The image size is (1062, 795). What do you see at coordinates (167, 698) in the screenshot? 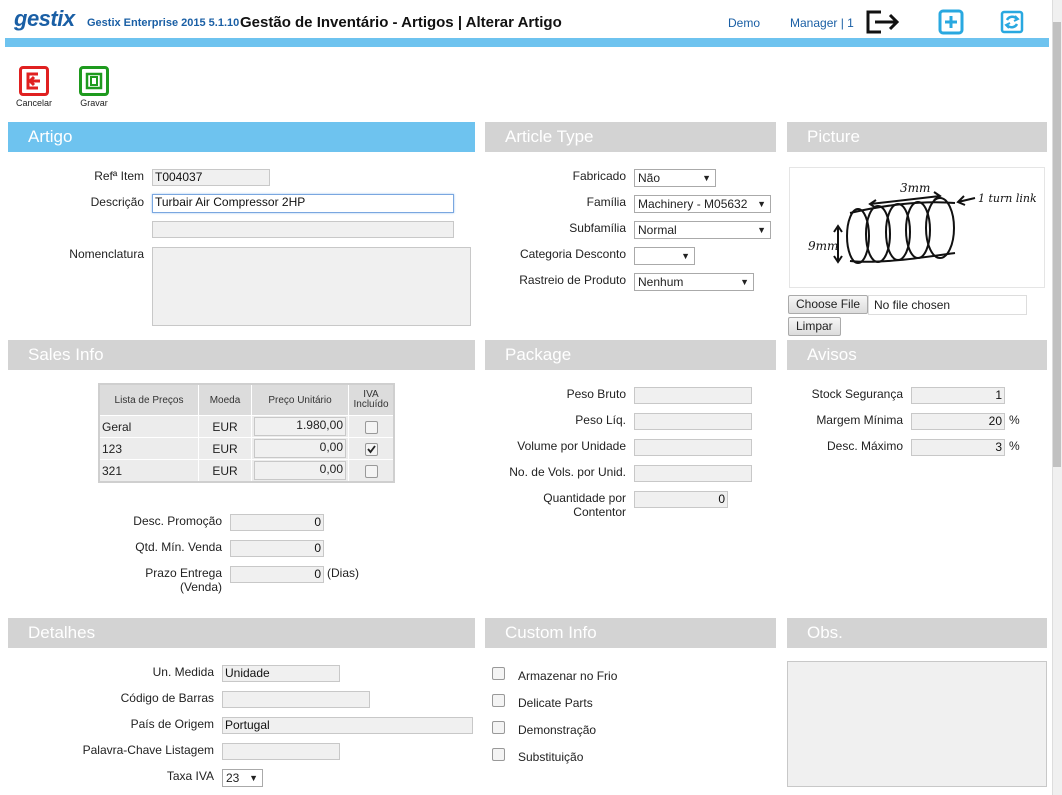
I see `barcode-label: Código de Barras` at bounding box center [167, 698].